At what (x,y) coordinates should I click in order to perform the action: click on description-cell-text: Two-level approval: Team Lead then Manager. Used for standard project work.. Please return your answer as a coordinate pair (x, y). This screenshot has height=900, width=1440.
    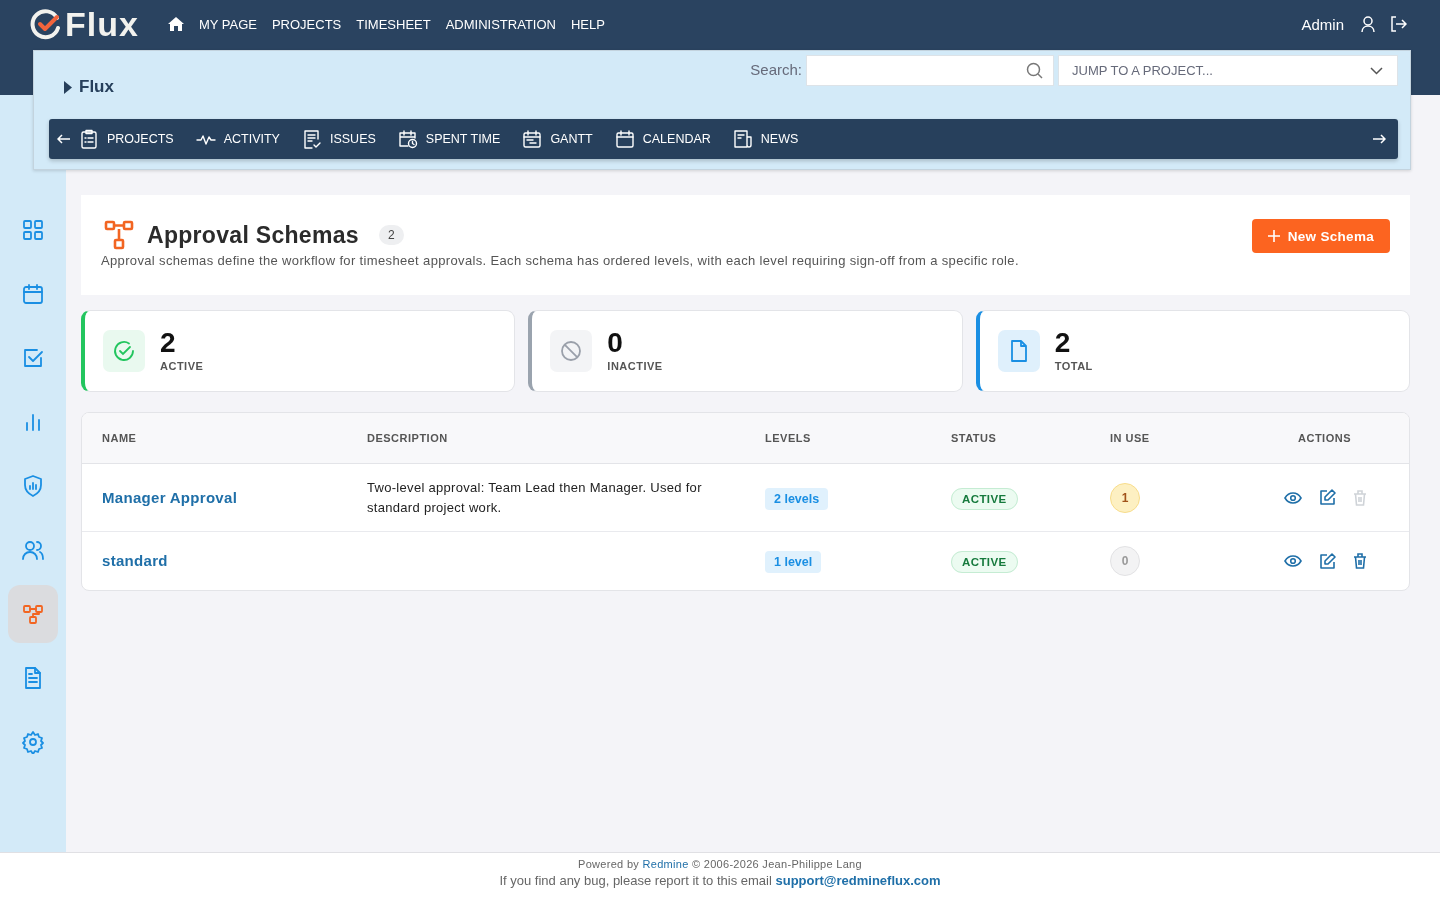
    Looking at the image, I should click on (535, 497).